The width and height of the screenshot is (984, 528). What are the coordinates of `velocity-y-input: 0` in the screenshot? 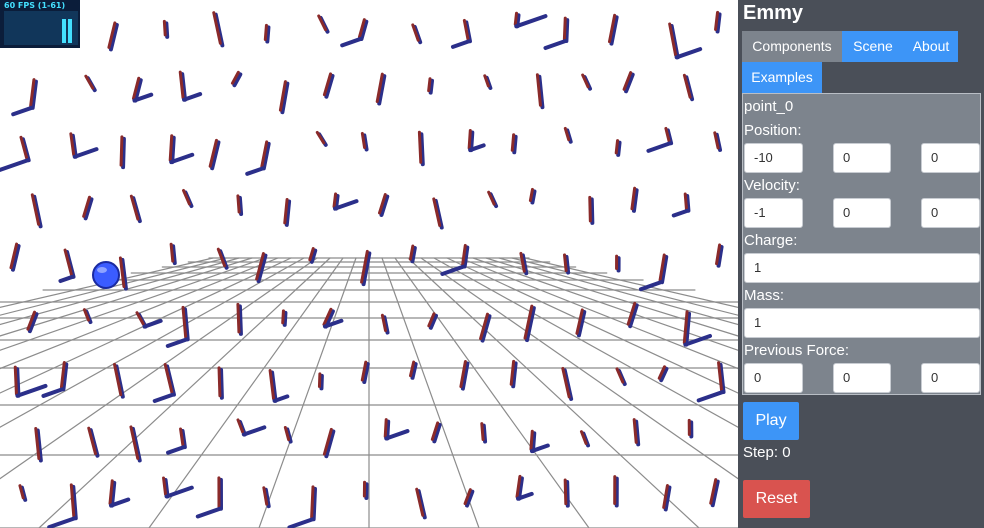 It's located at (862, 213).